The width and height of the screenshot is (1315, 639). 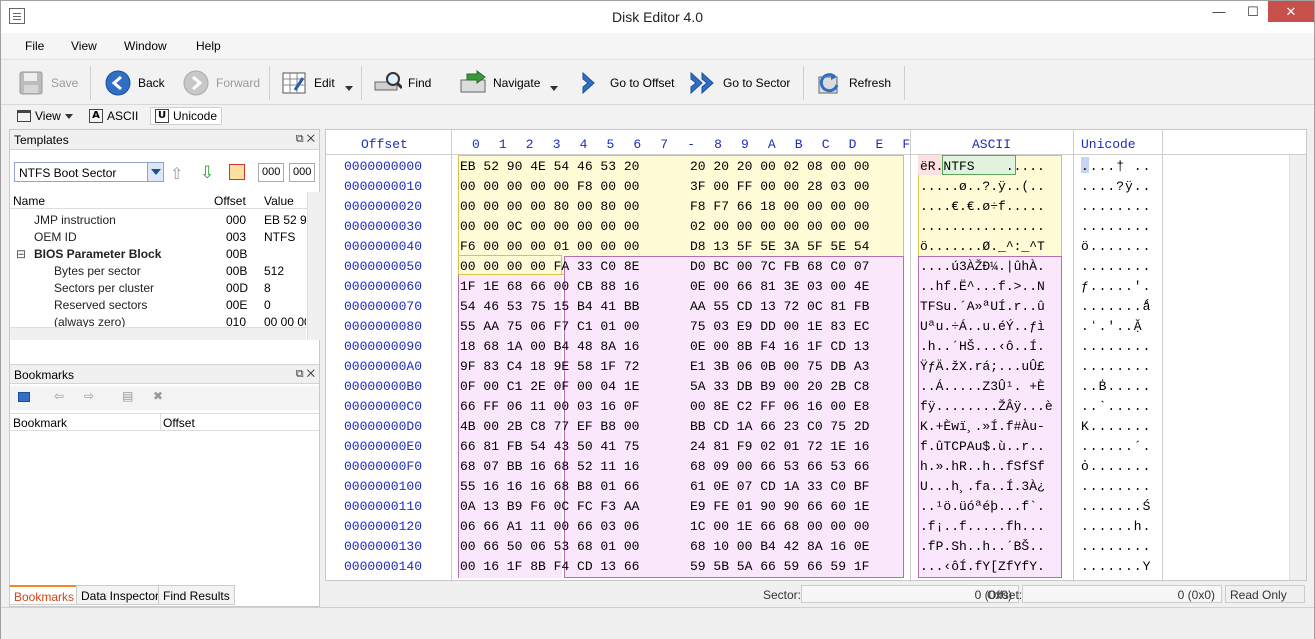 What do you see at coordinates (40, 423) in the screenshot?
I see `col-bookmark: Bookmark` at bounding box center [40, 423].